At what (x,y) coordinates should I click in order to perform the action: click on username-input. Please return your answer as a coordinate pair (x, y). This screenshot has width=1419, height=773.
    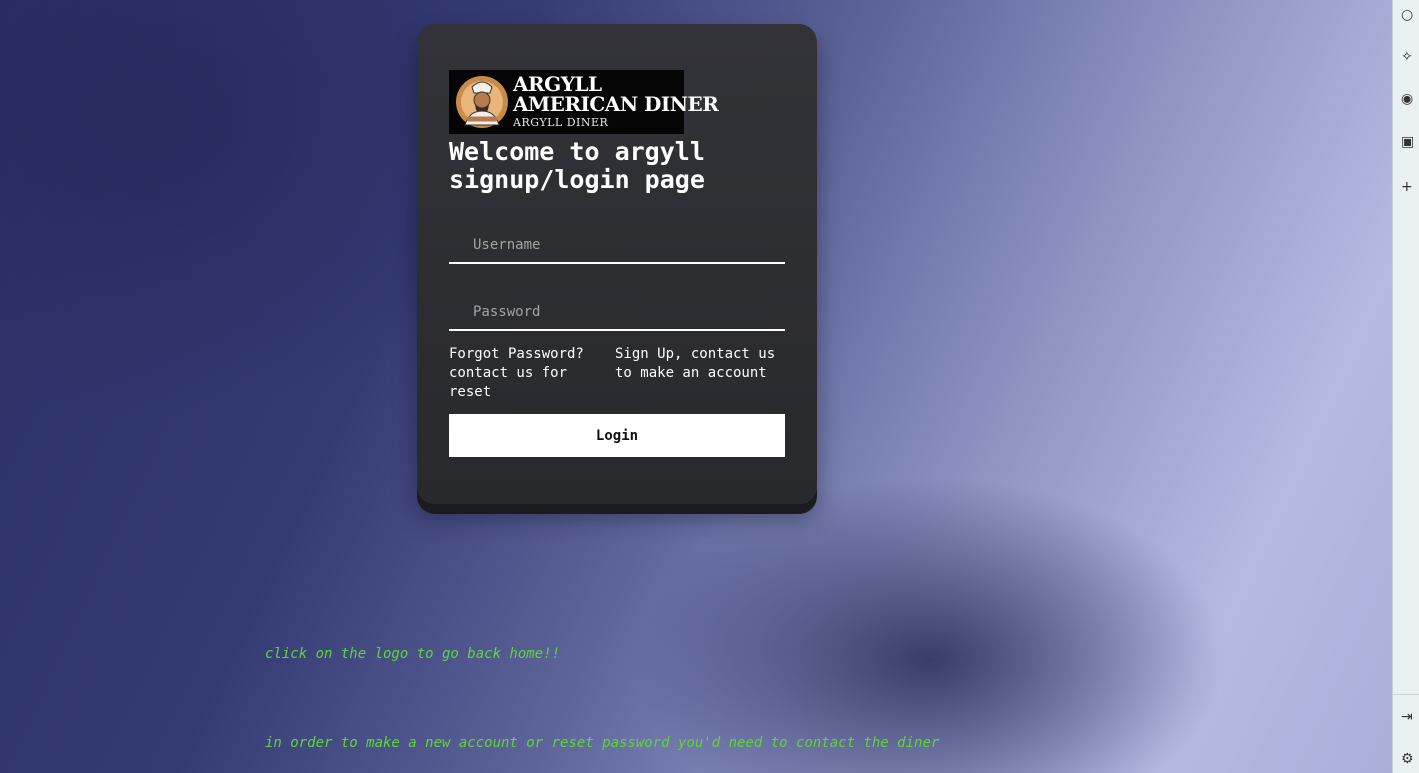
    Looking at the image, I should click on (617, 246).